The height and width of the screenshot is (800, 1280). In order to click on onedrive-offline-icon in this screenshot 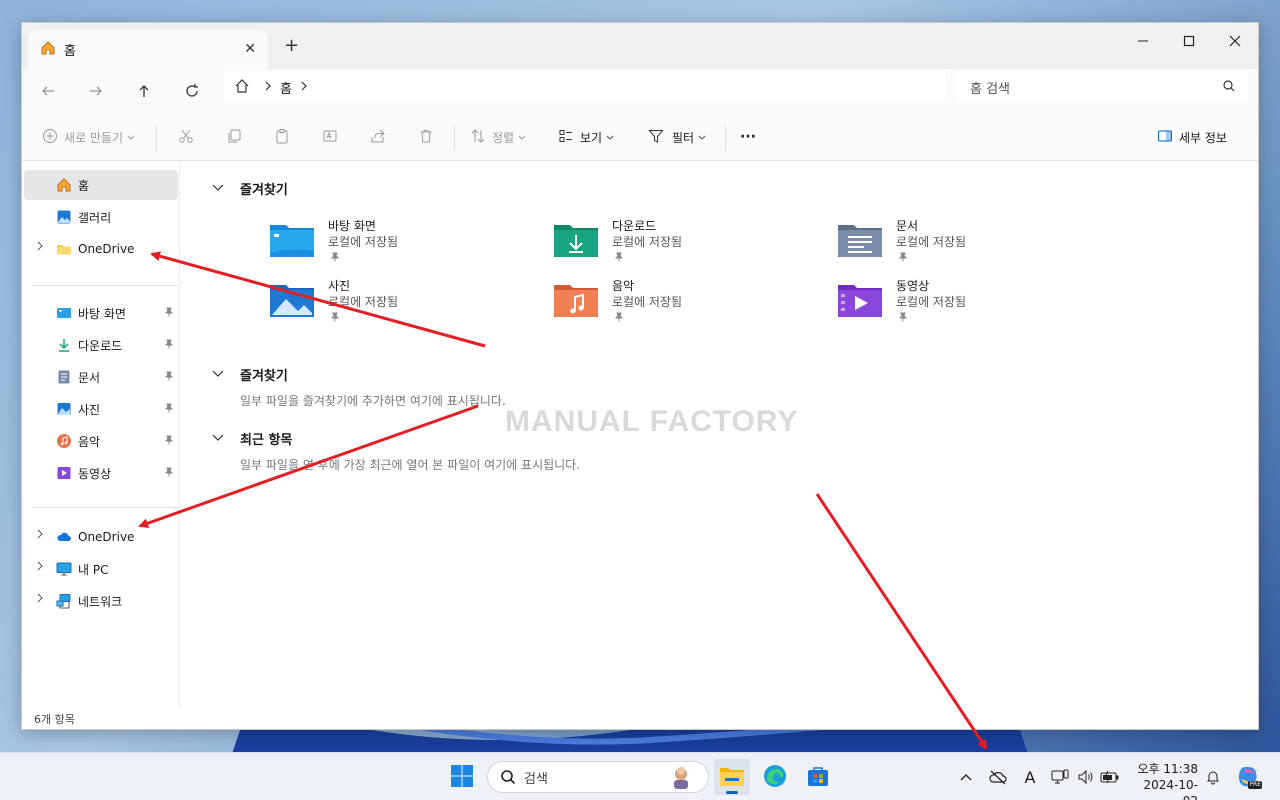, I will do `click(998, 777)`.